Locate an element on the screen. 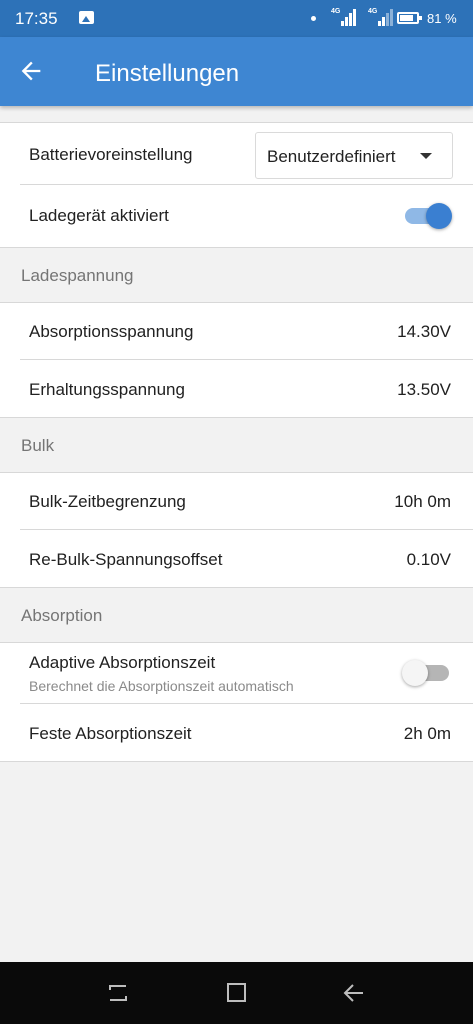  battery-preset-dropdown: Benutzerdefiniert is located at coordinates (354, 155).